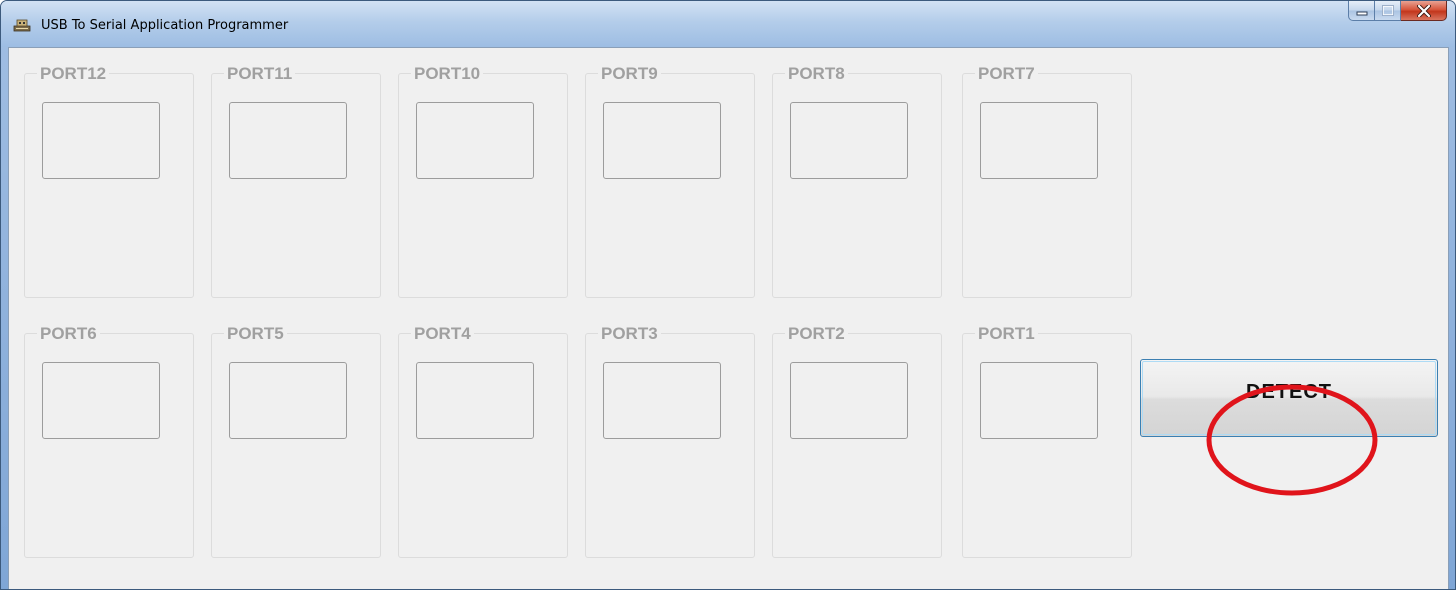 The height and width of the screenshot is (590, 1456). Describe the element at coordinates (22, 25) in the screenshot. I see `usb-serial-app-icon` at that location.